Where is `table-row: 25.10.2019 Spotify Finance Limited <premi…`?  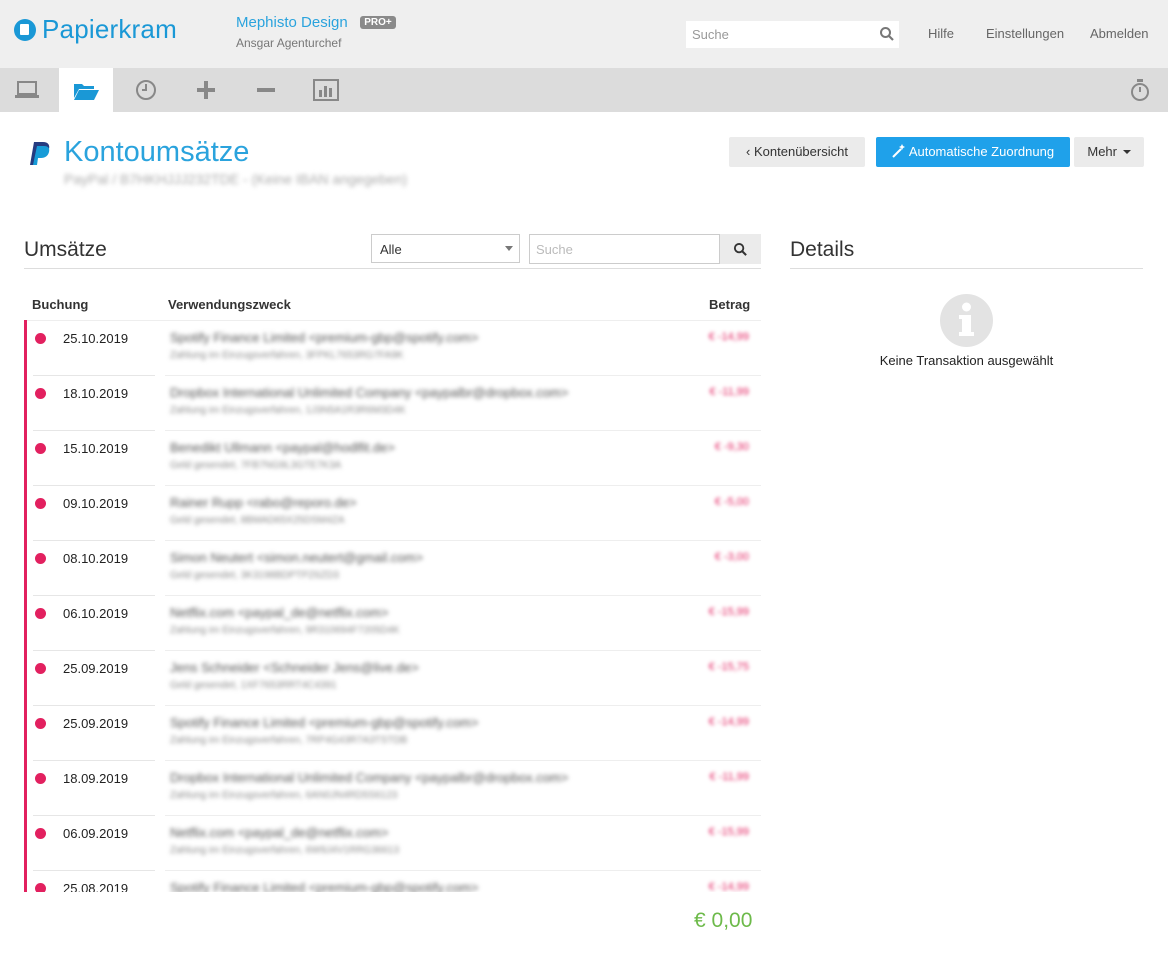 table-row: 25.10.2019 Spotify Finance Limited <premi… is located at coordinates (392, 348).